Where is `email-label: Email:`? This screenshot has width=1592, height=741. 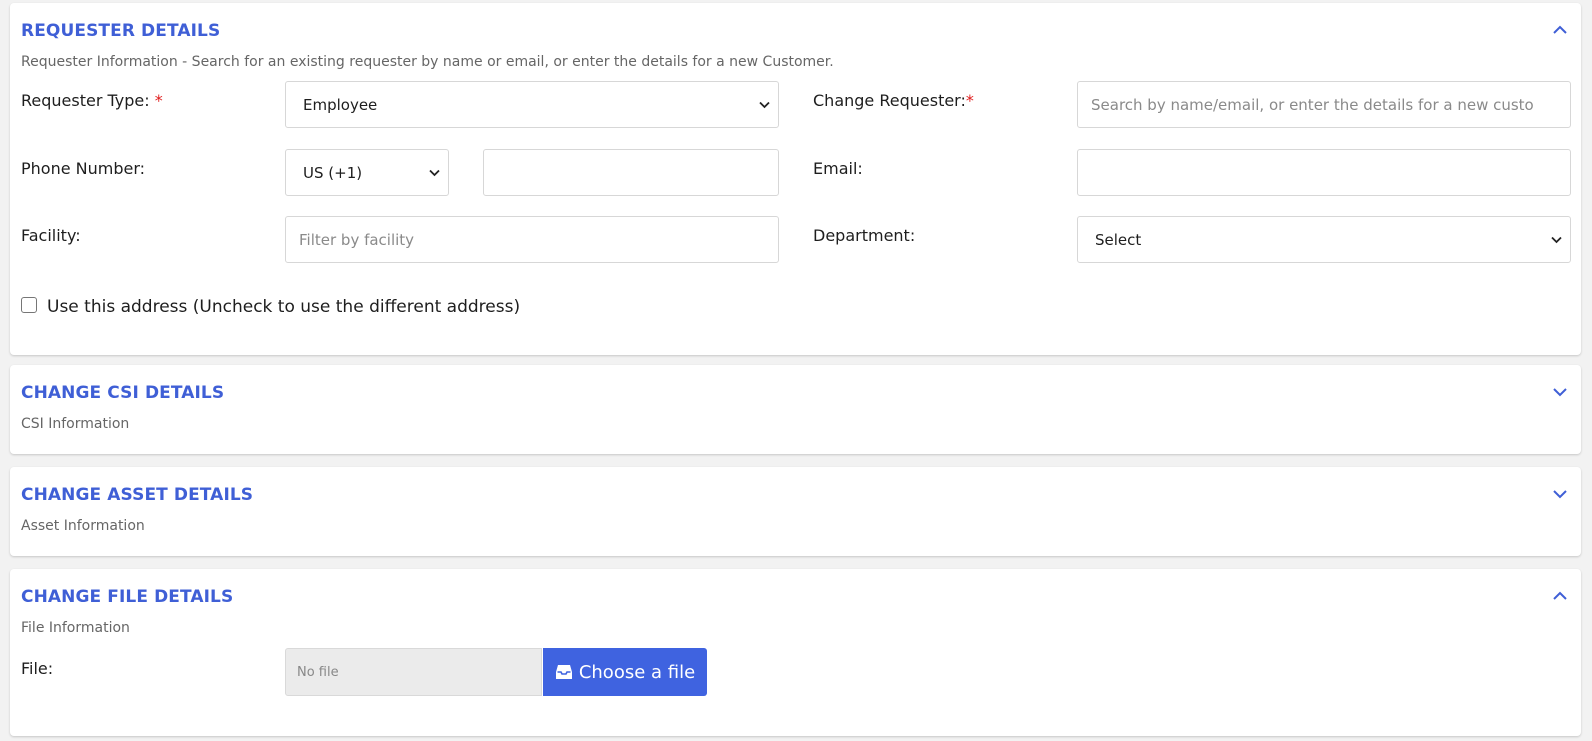
email-label: Email: is located at coordinates (838, 168).